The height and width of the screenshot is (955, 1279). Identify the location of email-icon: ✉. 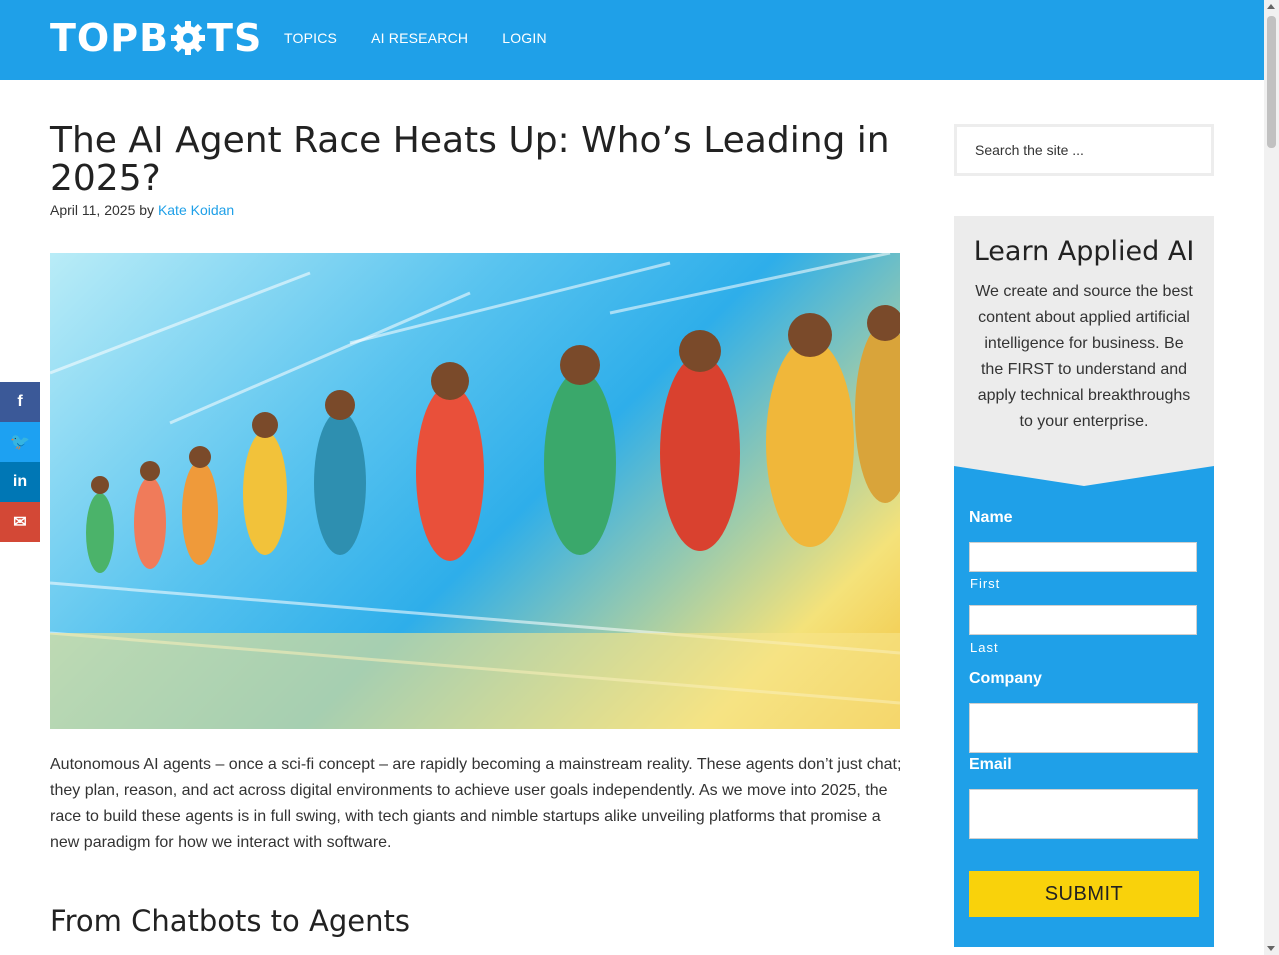
(20, 522).